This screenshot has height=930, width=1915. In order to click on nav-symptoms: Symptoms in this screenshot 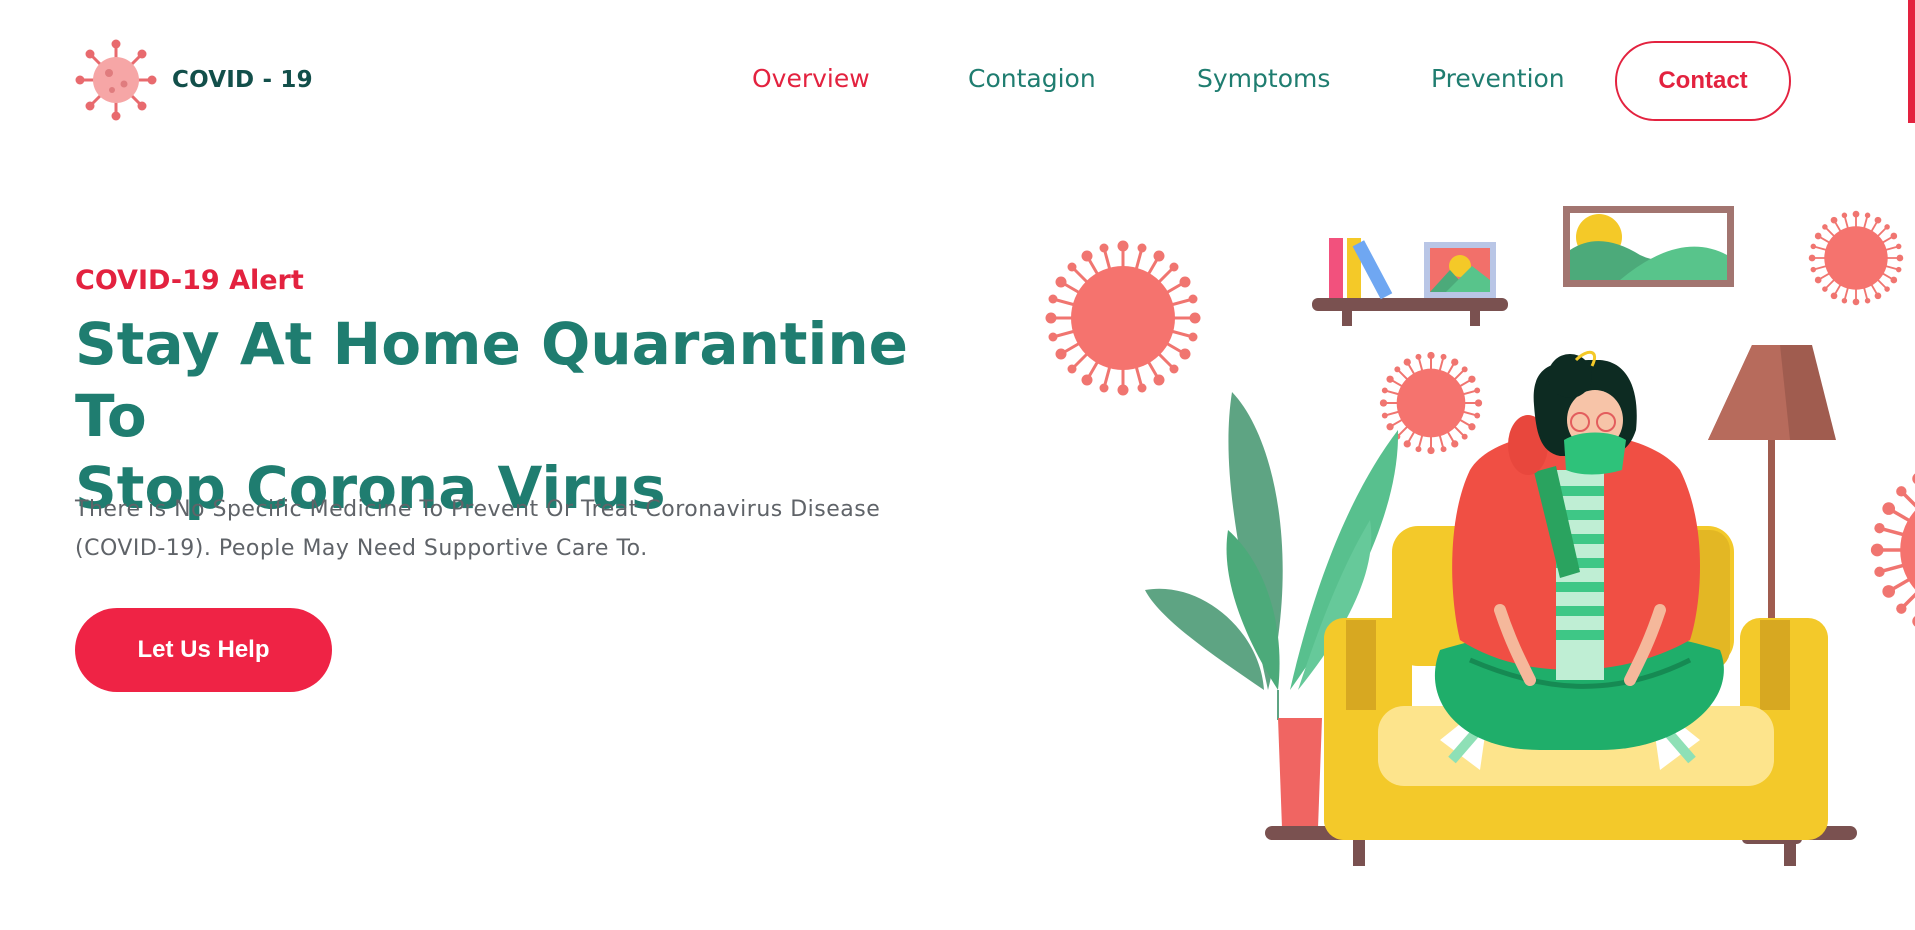, I will do `click(1263, 78)`.